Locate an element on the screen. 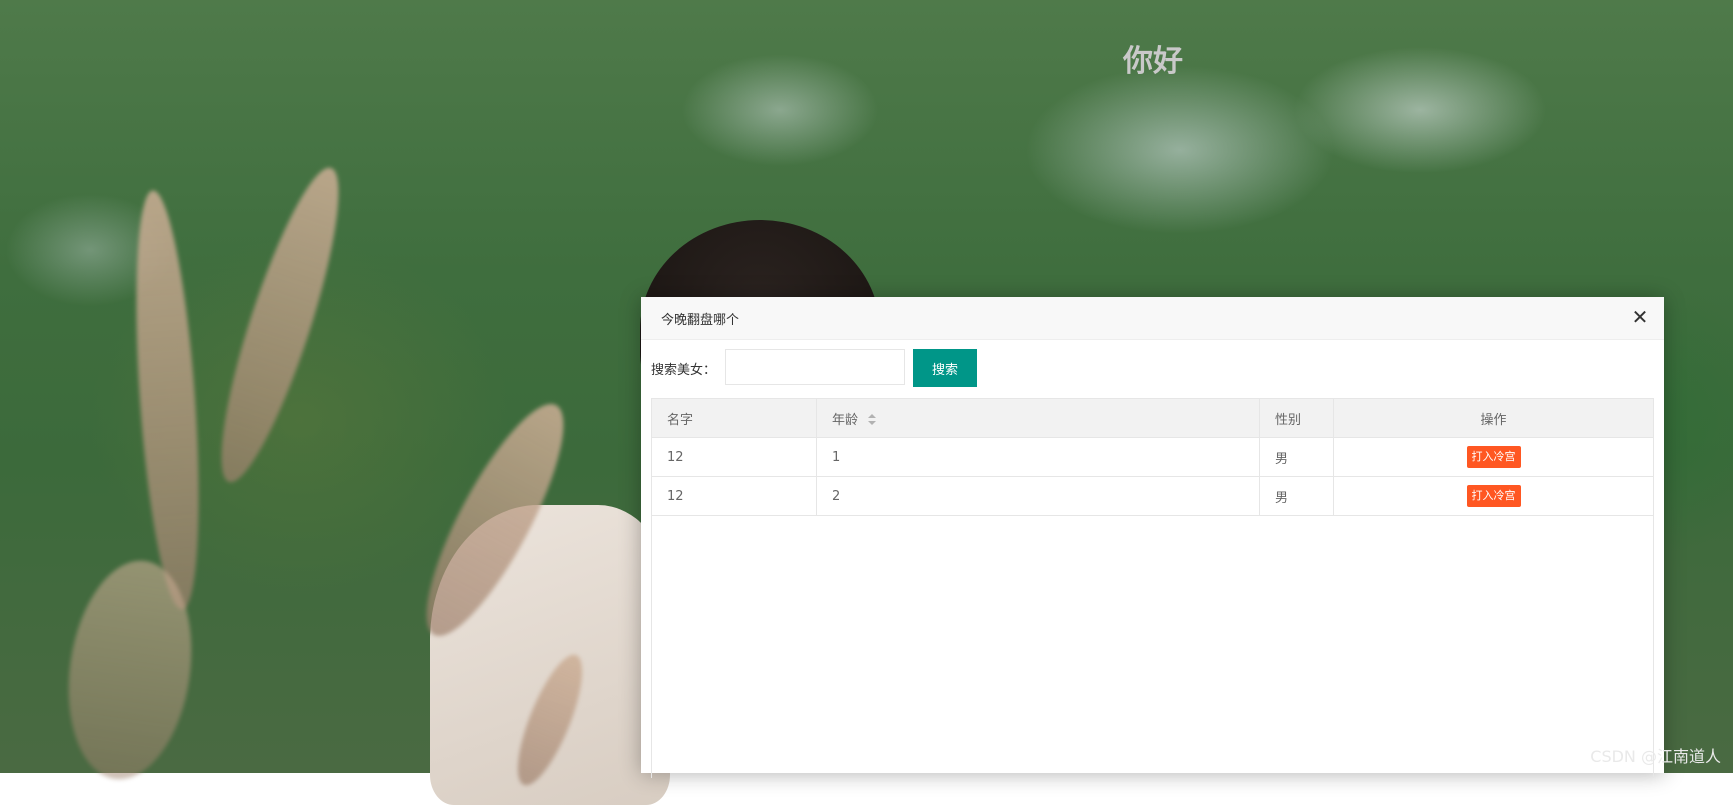 This screenshot has height=805, width=1733. column-header-gender: 性别 is located at coordinates (1296, 418).